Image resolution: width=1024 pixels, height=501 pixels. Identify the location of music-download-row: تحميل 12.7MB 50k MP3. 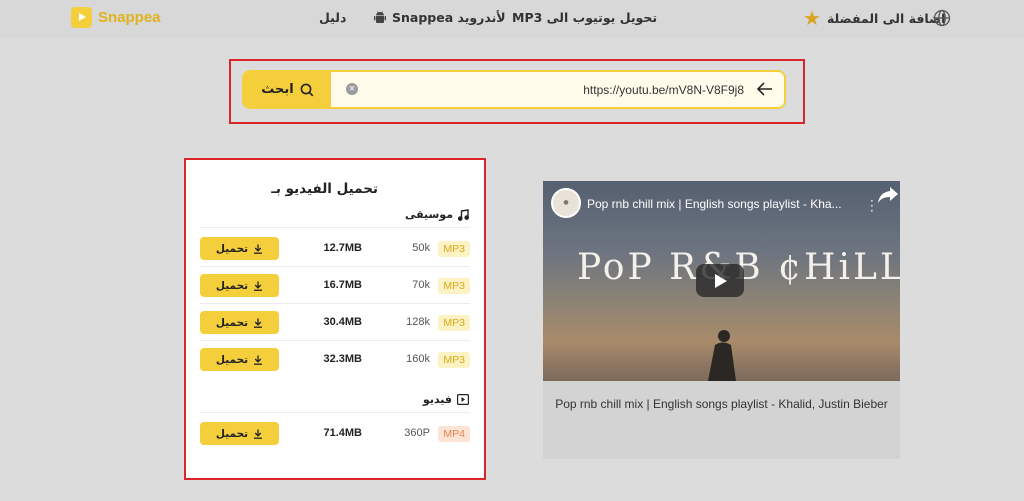
(335, 249).